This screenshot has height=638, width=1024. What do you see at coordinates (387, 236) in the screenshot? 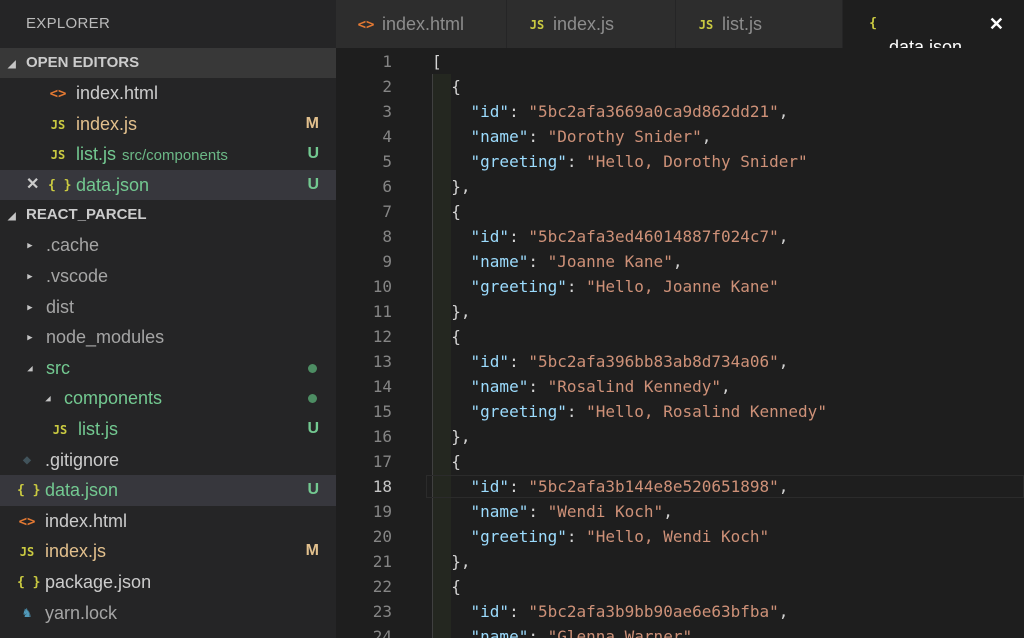
I see `line-number: 8` at bounding box center [387, 236].